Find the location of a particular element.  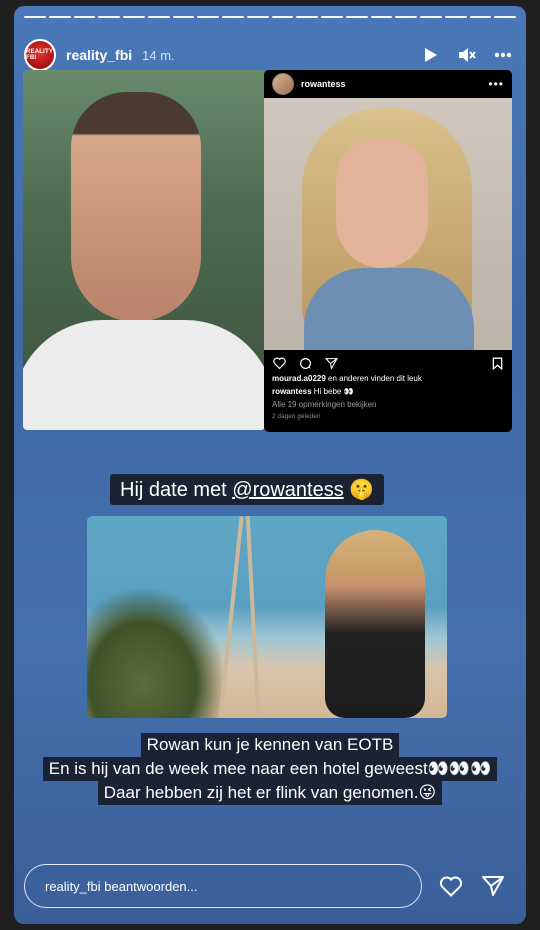

post-more-icon: ••• is located at coordinates (496, 84).